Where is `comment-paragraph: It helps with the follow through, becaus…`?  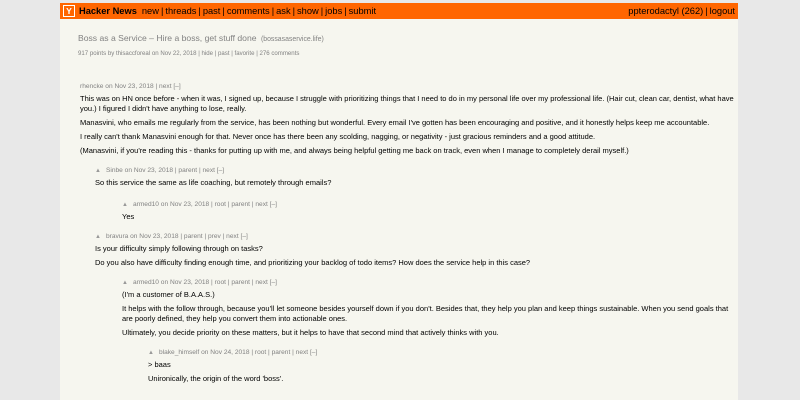
comment-paragraph: It helps with the follow through, becaus… is located at coordinates (425, 313).